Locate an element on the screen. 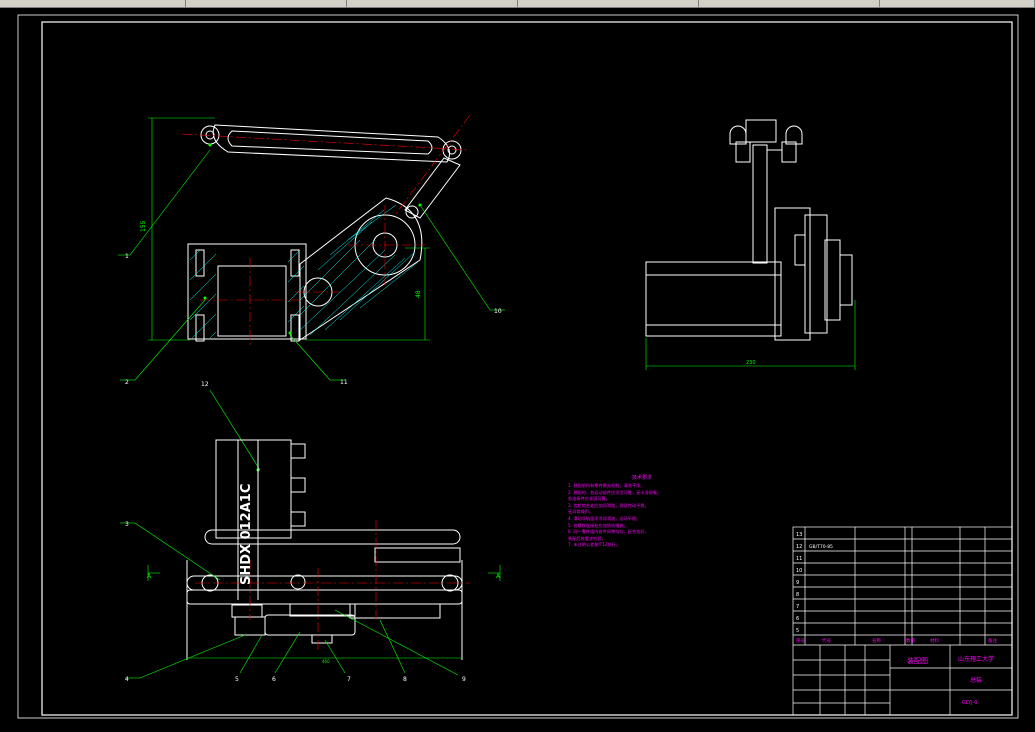  tb-header-cell: 材料 is located at coordinates (934, 640).